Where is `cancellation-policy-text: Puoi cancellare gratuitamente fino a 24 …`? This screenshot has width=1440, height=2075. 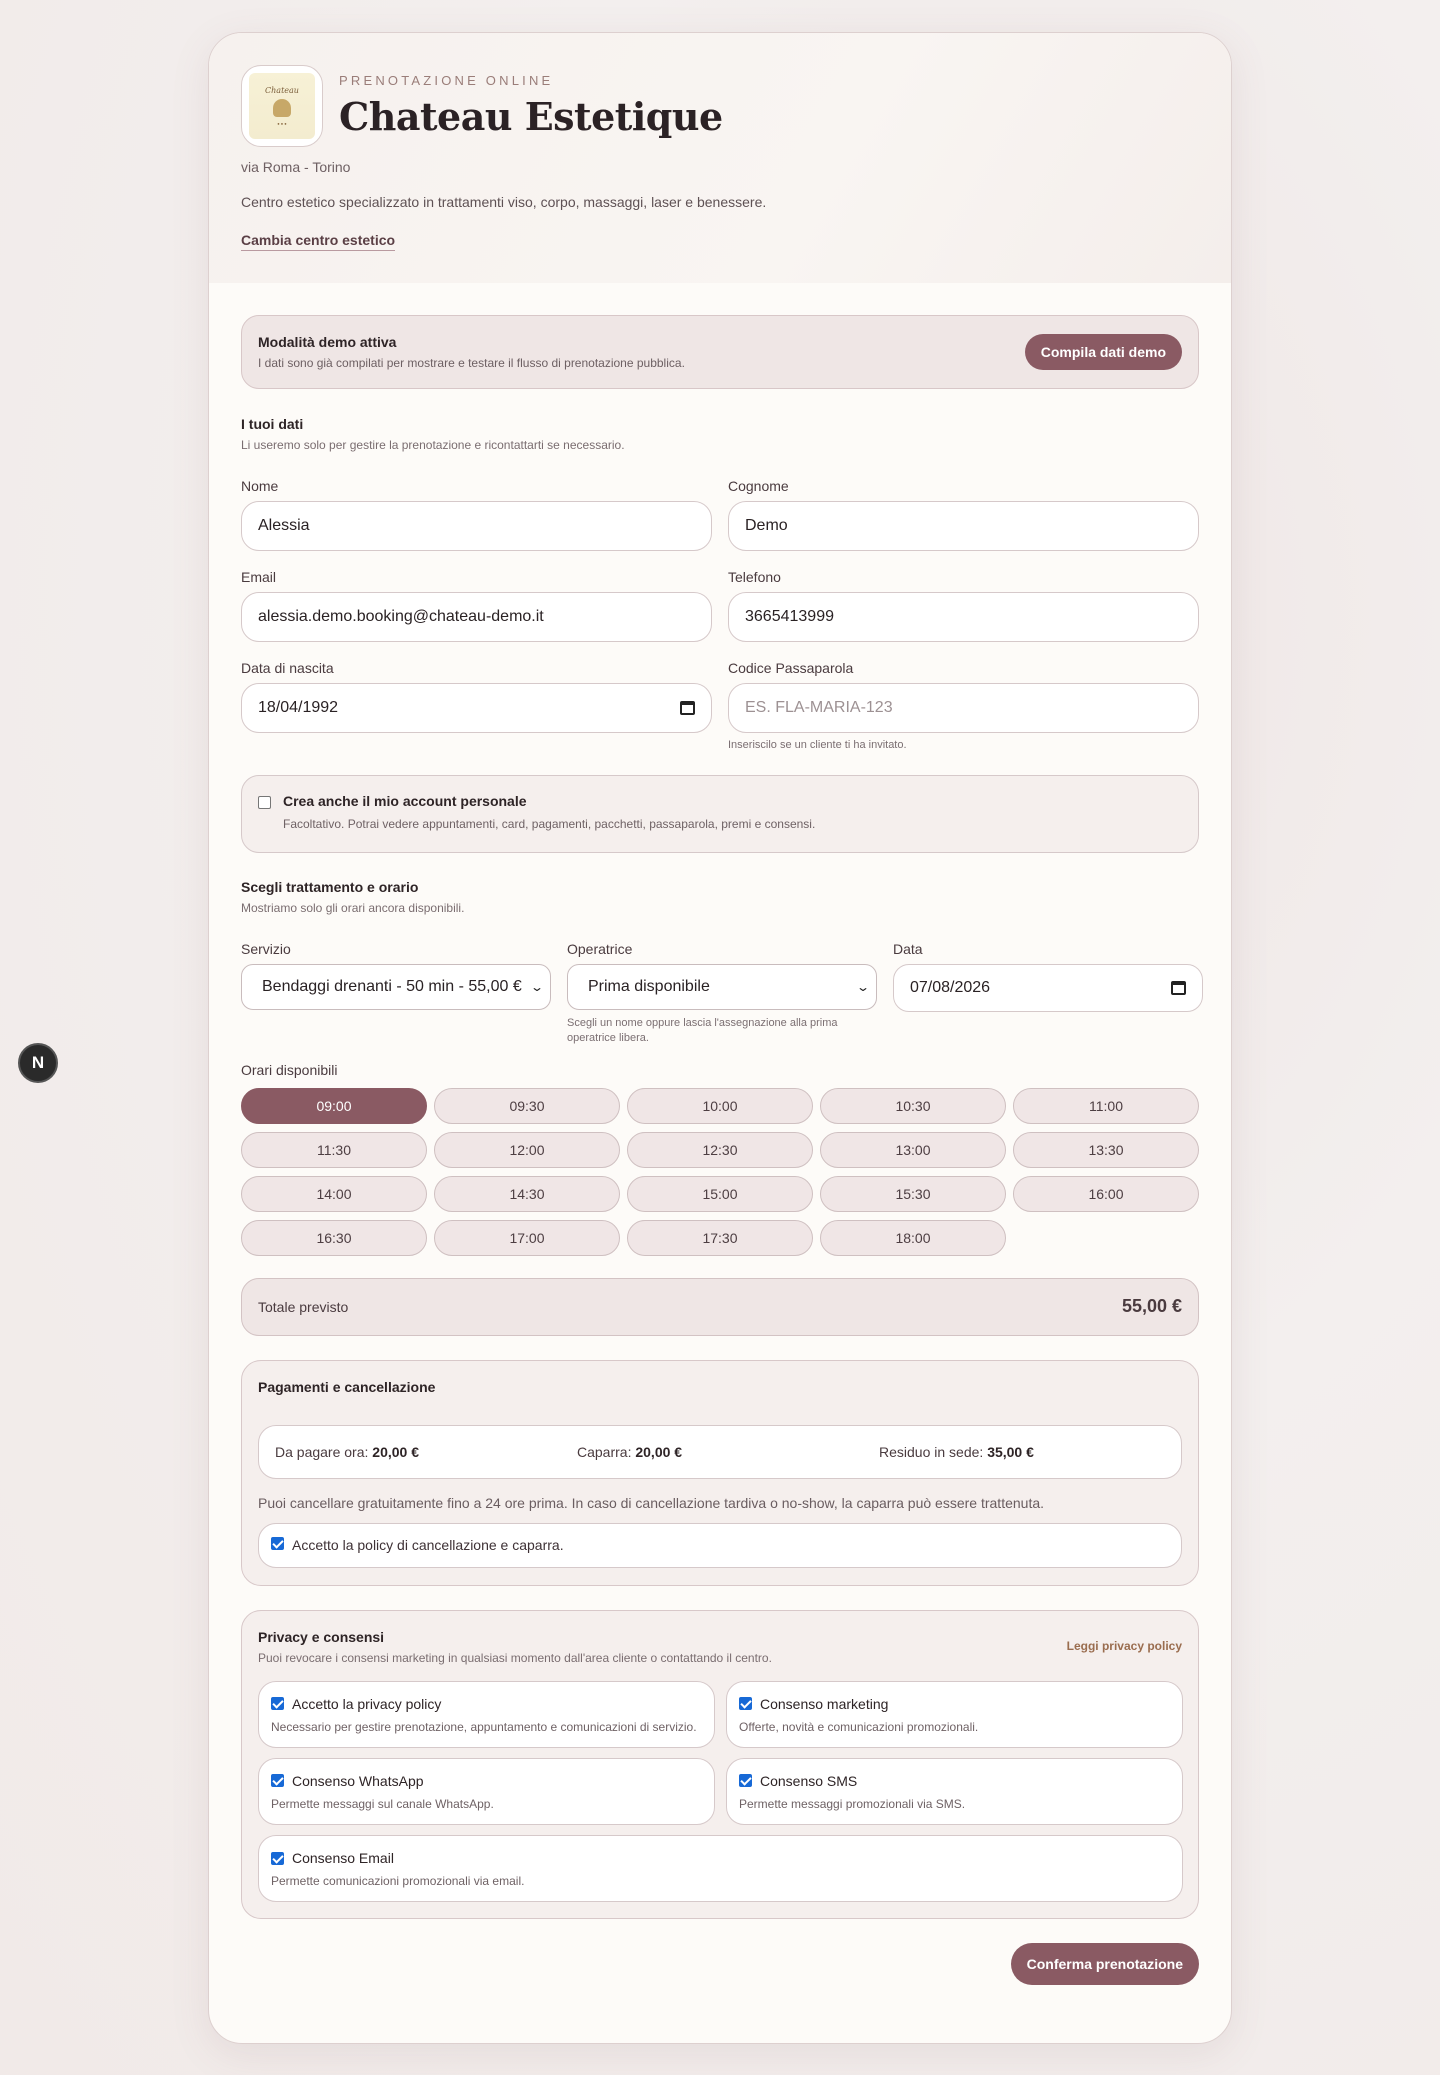 cancellation-policy-text: Puoi cancellare gratuitamente fino a 24 … is located at coordinates (651, 1502).